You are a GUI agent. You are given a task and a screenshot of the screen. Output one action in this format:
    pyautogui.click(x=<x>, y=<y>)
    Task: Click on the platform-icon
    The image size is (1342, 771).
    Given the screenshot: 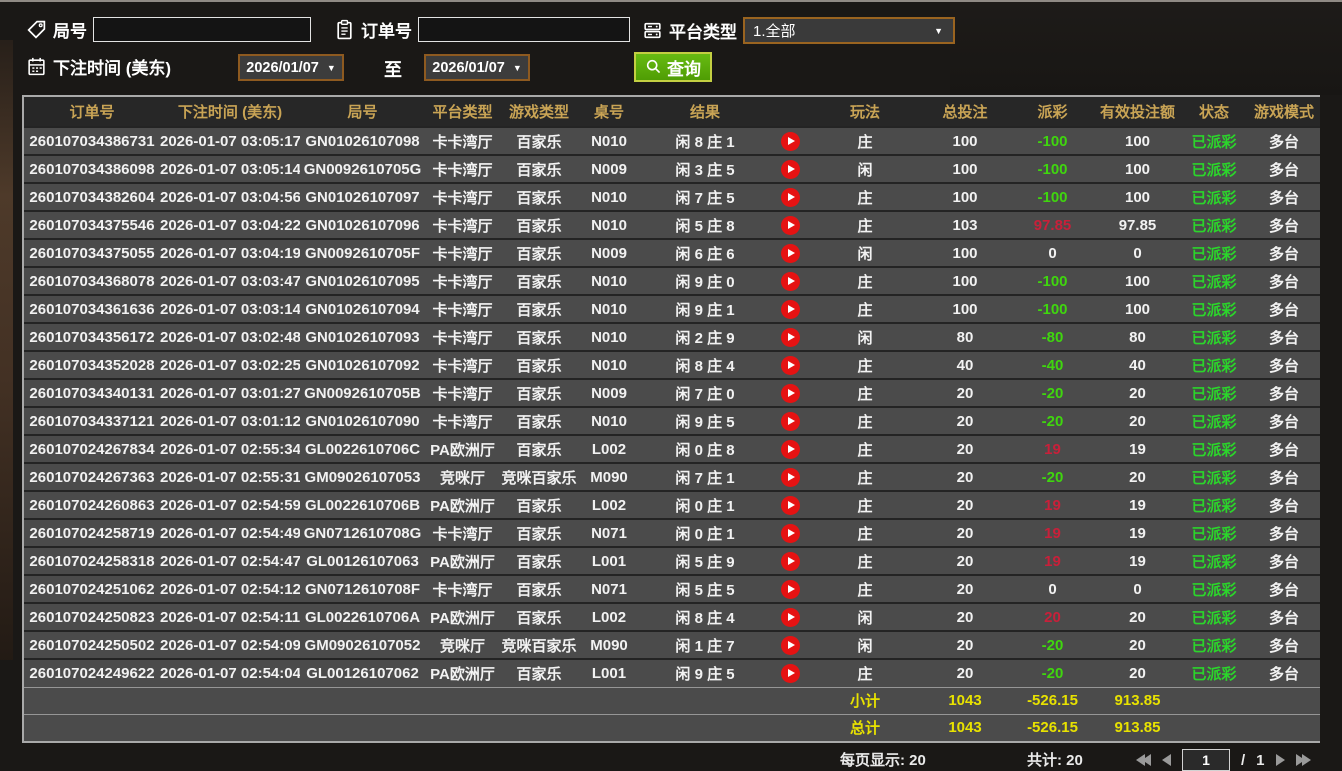 What is the action you would take?
    pyautogui.click(x=652, y=30)
    